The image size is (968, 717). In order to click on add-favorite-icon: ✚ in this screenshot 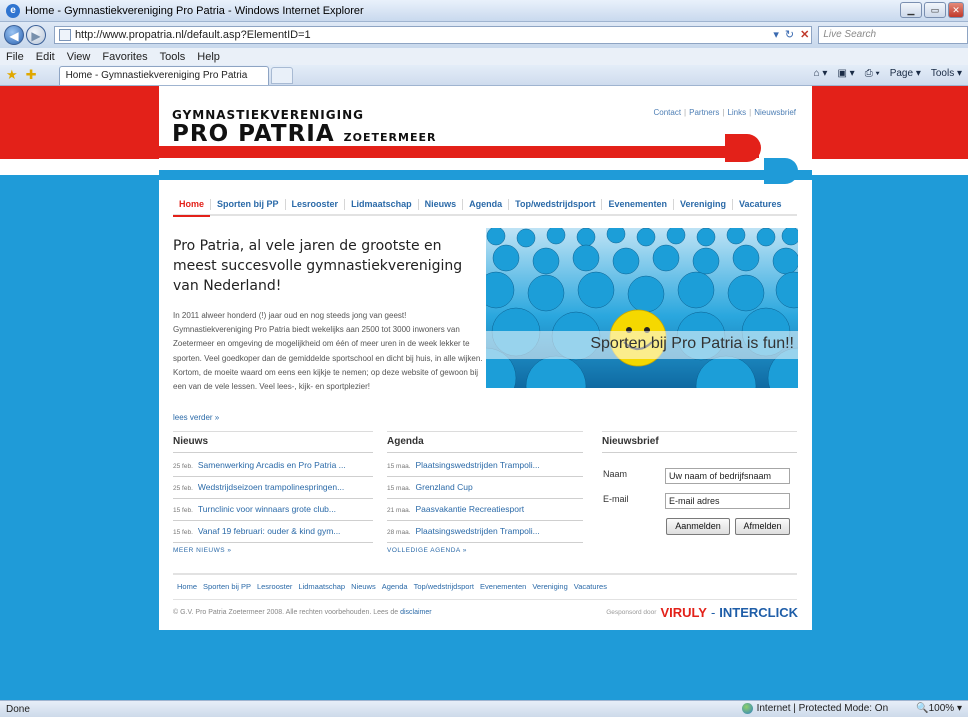, I will do `click(31, 75)`.